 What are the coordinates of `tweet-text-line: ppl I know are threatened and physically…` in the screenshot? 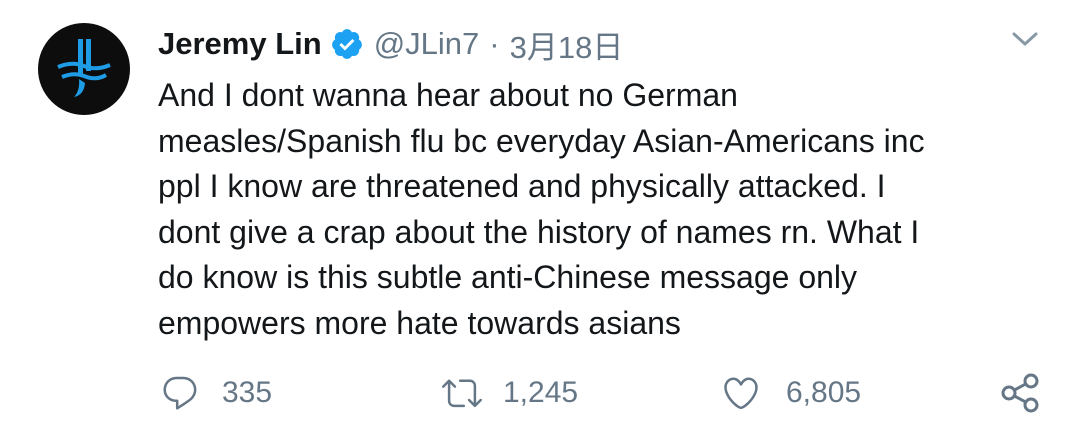 It's located at (522, 186).